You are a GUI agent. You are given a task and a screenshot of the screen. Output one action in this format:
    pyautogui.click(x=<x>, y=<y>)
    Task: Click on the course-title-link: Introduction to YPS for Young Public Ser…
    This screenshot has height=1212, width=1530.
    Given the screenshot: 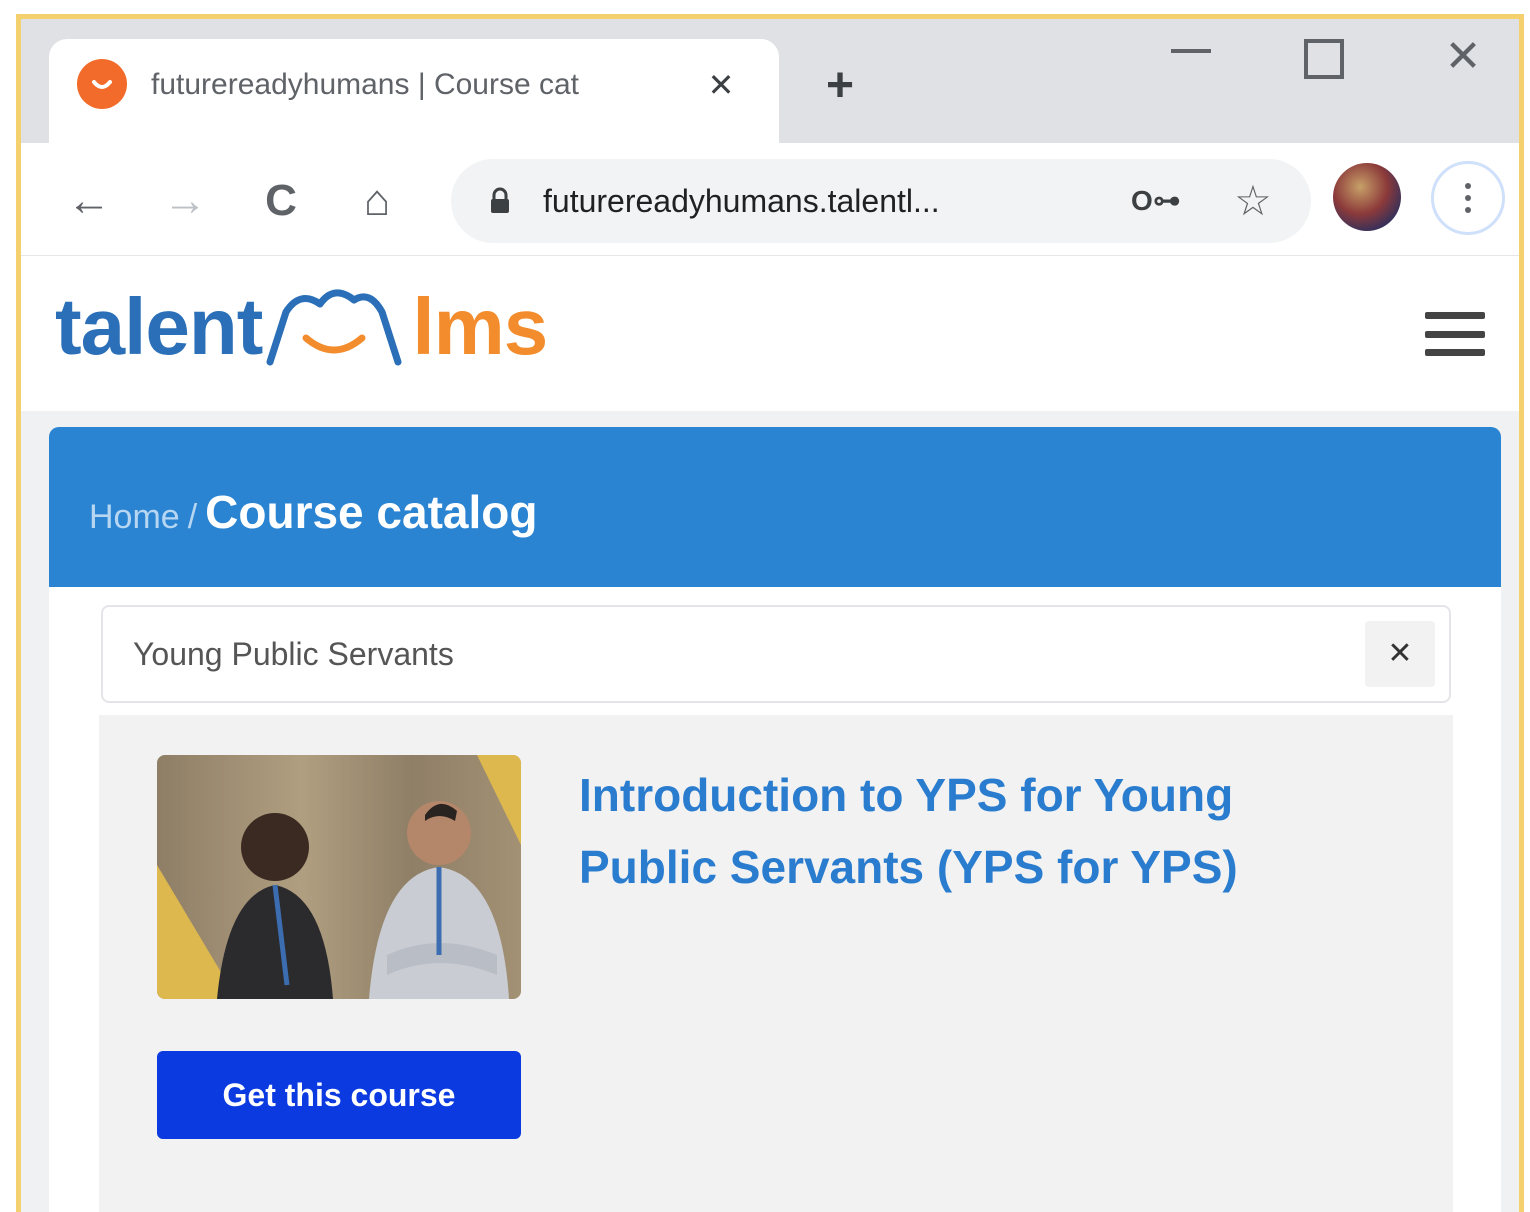 What is the action you would take?
    pyautogui.click(x=959, y=831)
    